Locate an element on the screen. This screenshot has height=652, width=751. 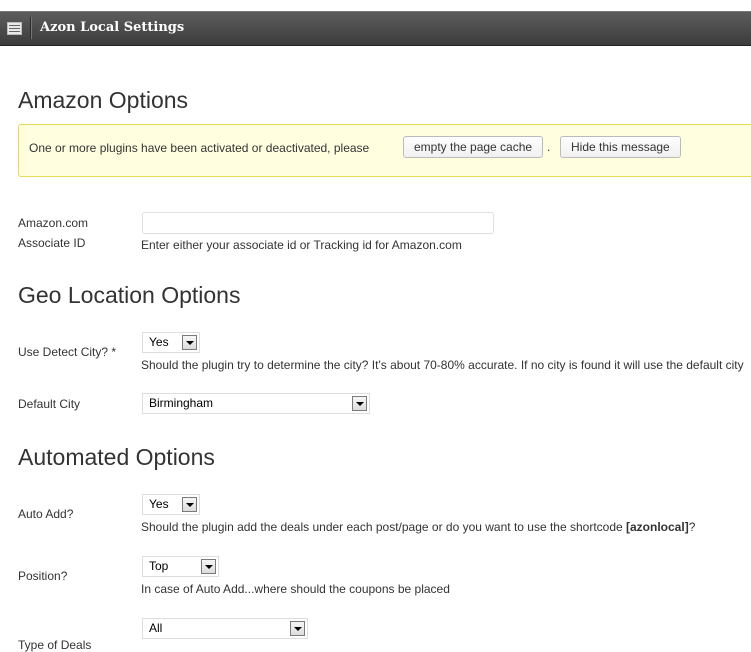
shortcode-text: [azonlocal] is located at coordinates (657, 527).